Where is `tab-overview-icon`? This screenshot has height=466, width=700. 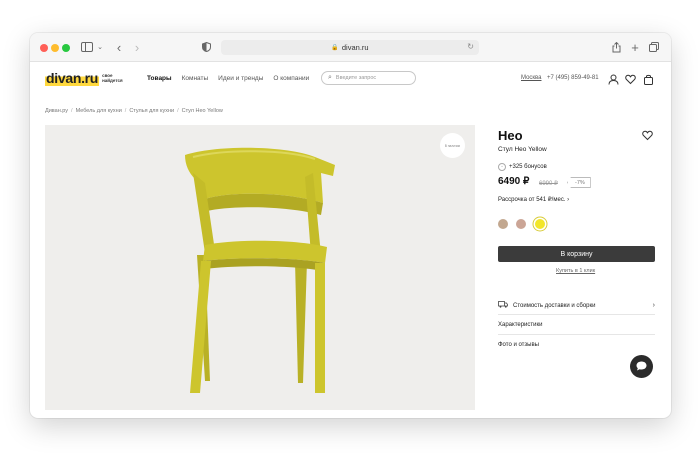
tab-overview-icon is located at coordinates (654, 47).